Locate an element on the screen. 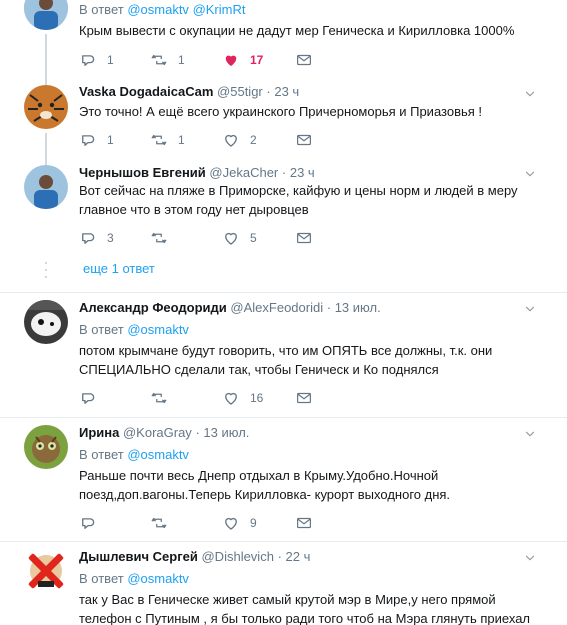 The height and width of the screenshot is (625, 567). like-count: 9 is located at coordinates (253, 523).